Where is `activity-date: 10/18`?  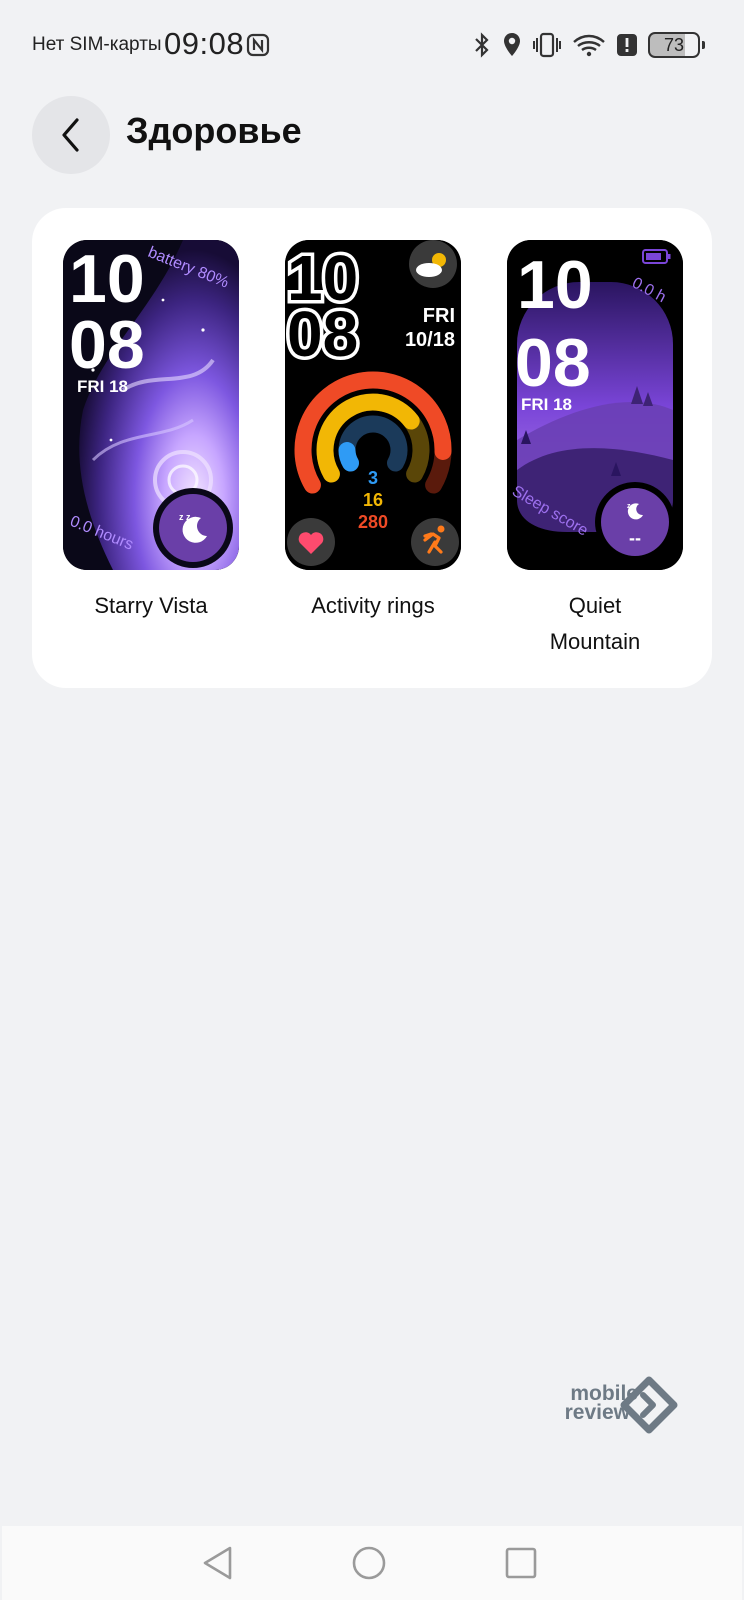
activity-date: 10/18 is located at coordinates (430, 340).